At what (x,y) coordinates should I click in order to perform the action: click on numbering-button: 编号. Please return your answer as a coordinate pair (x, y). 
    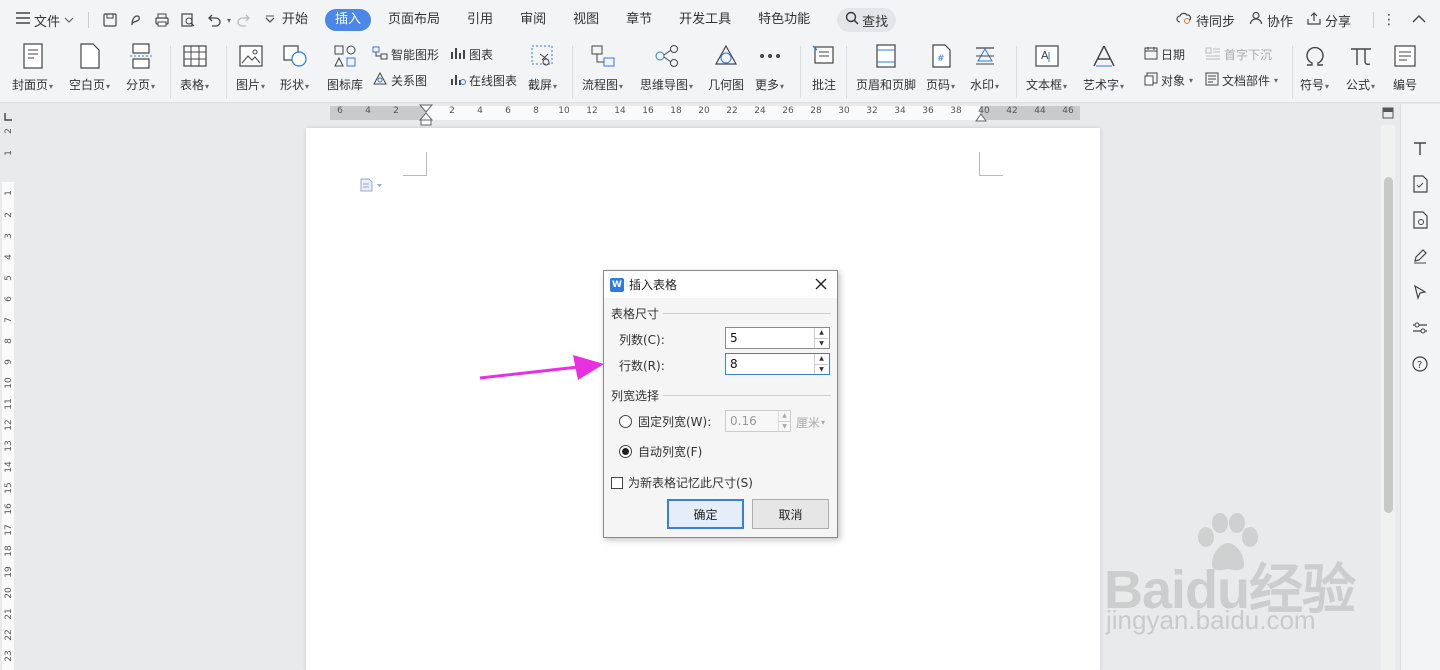
    Looking at the image, I should click on (1405, 67).